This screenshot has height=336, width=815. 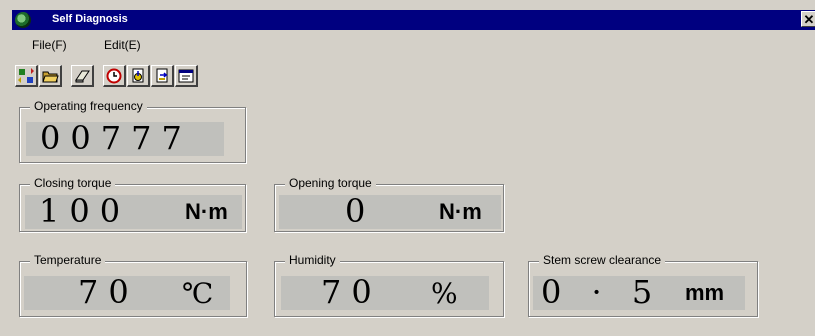 What do you see at coordinates (360, 211) in the screenshot?
I see `opening-torque-value: 0` at bounding box center [360, 211].